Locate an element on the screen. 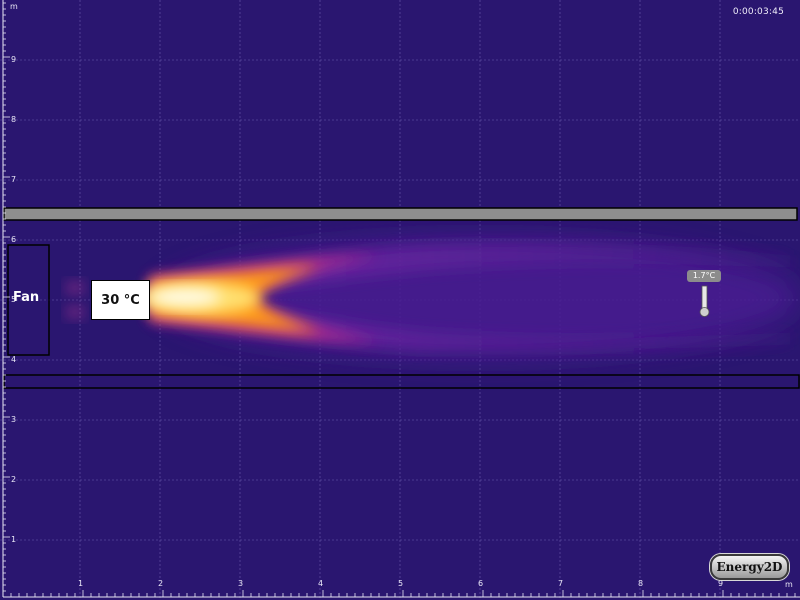 The height and width of the screenshot is (600, 800). y-tick-label: 7 is located at coordinates (14, 179).